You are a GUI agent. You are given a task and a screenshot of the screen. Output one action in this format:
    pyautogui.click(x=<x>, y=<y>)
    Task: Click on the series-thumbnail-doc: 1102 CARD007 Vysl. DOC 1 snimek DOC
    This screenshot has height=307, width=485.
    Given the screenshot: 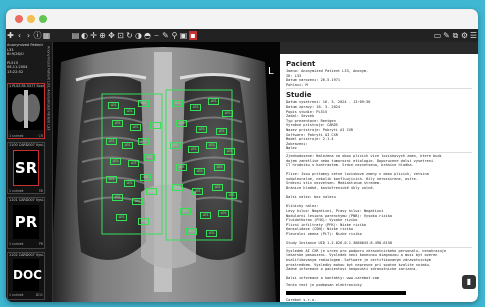 What is the action you would take?
    pyautogui.click(x=26, y=276)
    